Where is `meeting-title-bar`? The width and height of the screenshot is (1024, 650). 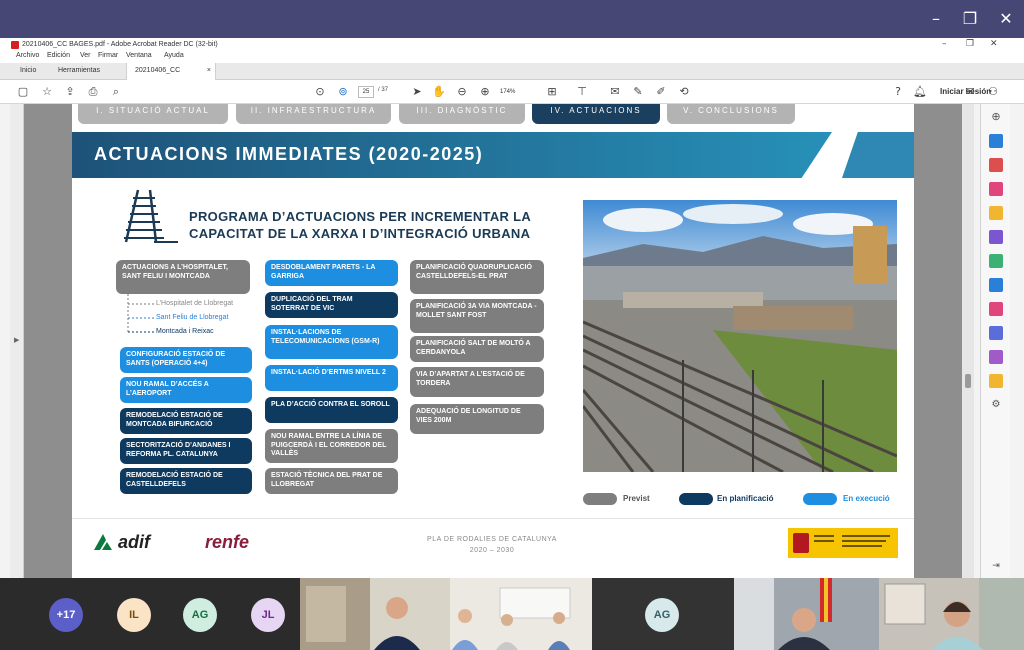 meeting-title-bar is located at coordinates (512, 19).